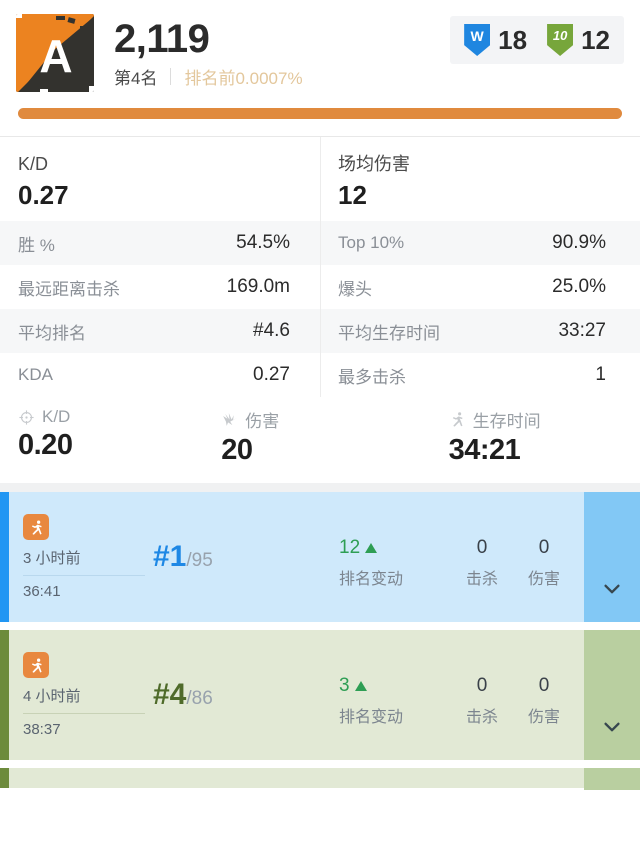 This screenshot has height=852, width=640. I want to click on rank-name: 第4名, so click(136, 78).